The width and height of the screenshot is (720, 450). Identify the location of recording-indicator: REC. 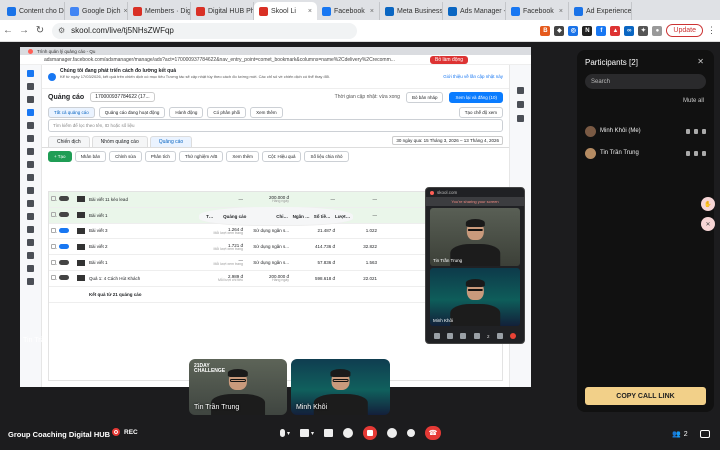
(125, 432).